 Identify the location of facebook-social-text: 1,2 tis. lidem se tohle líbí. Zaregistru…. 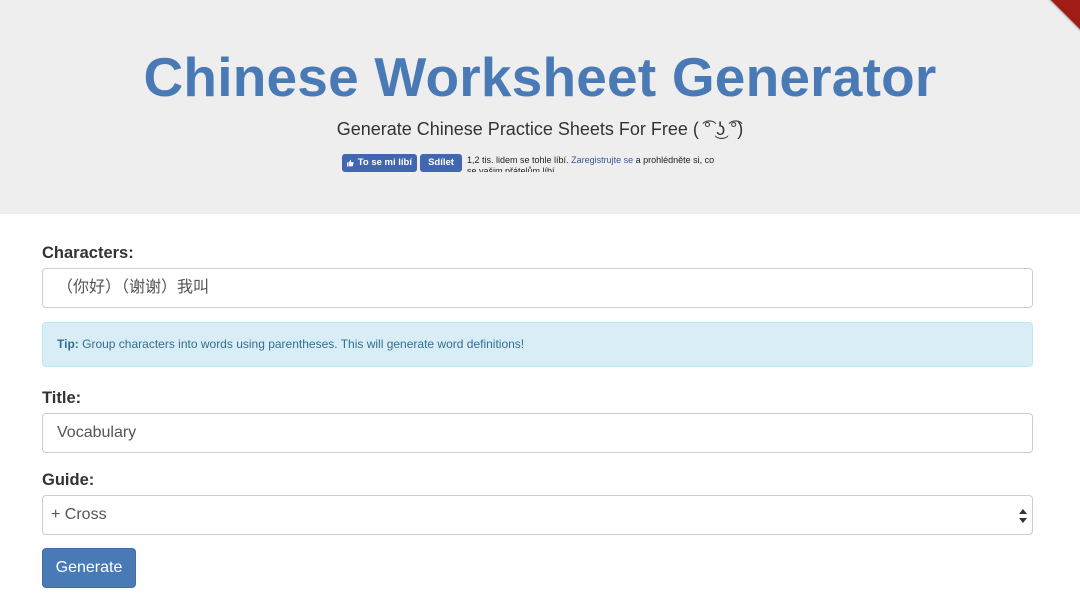
(596, 163).